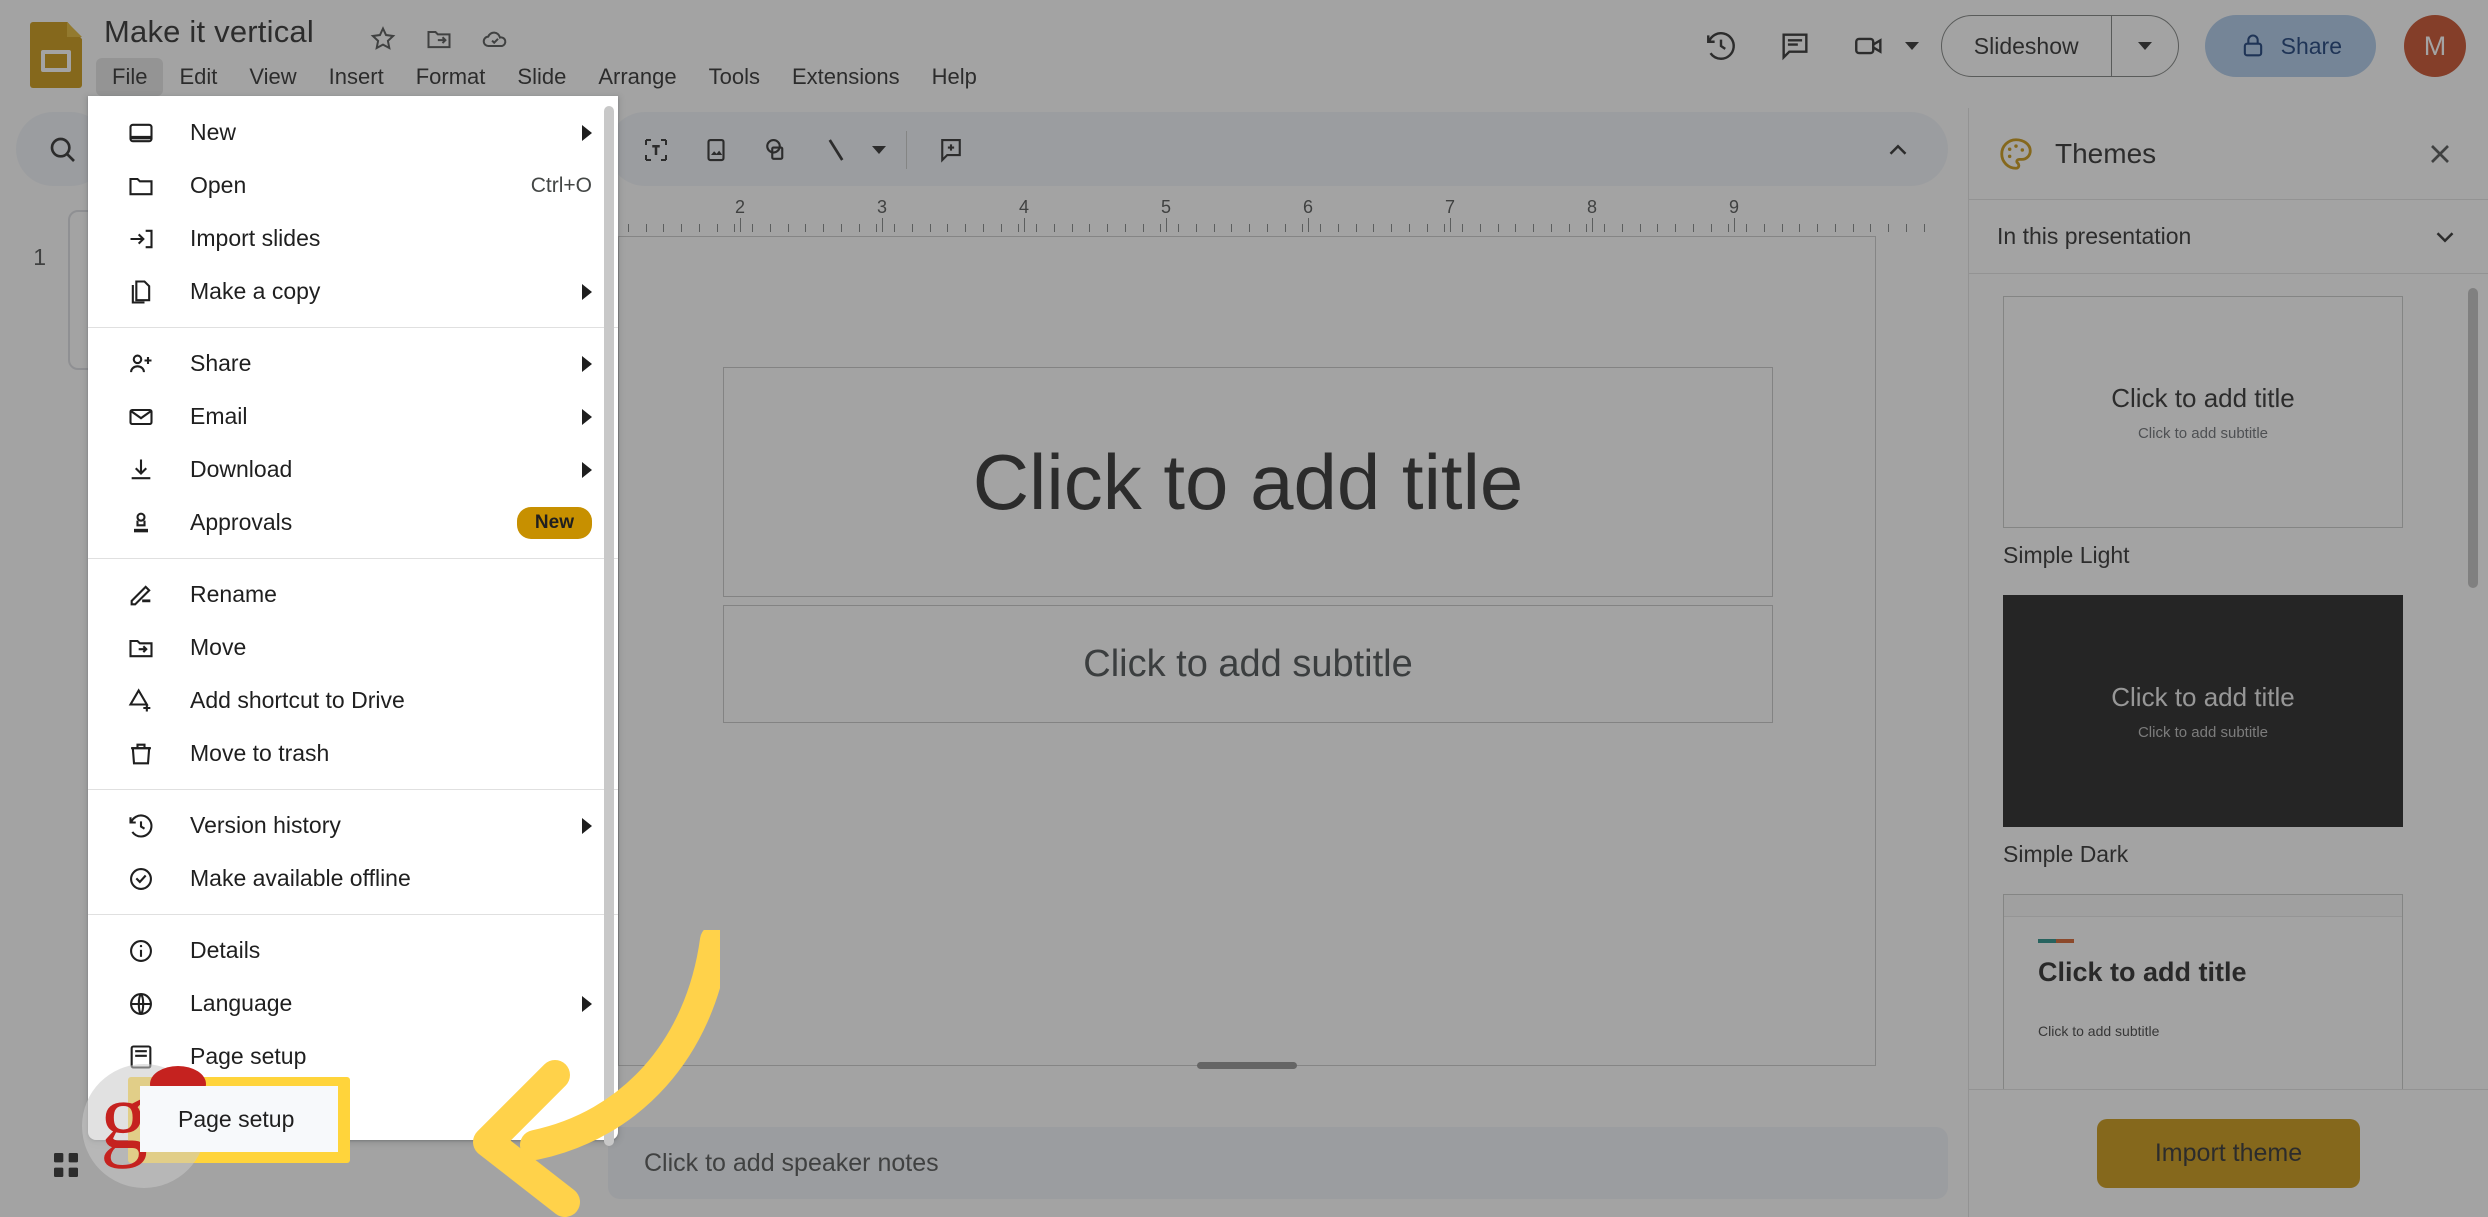 This screenshot has width=2488, height=1217. I want to click on theme-preview-title: Click to add title, so click(2203, 697).